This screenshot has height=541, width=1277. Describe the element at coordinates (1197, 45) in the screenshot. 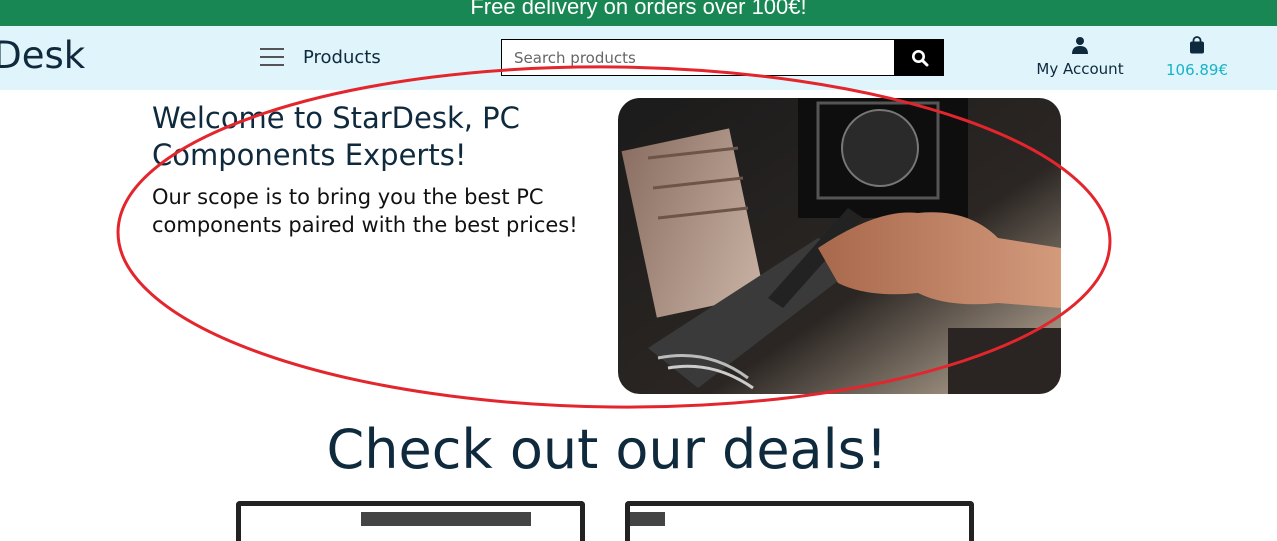

I see `shopping-bag-icon` at that location.